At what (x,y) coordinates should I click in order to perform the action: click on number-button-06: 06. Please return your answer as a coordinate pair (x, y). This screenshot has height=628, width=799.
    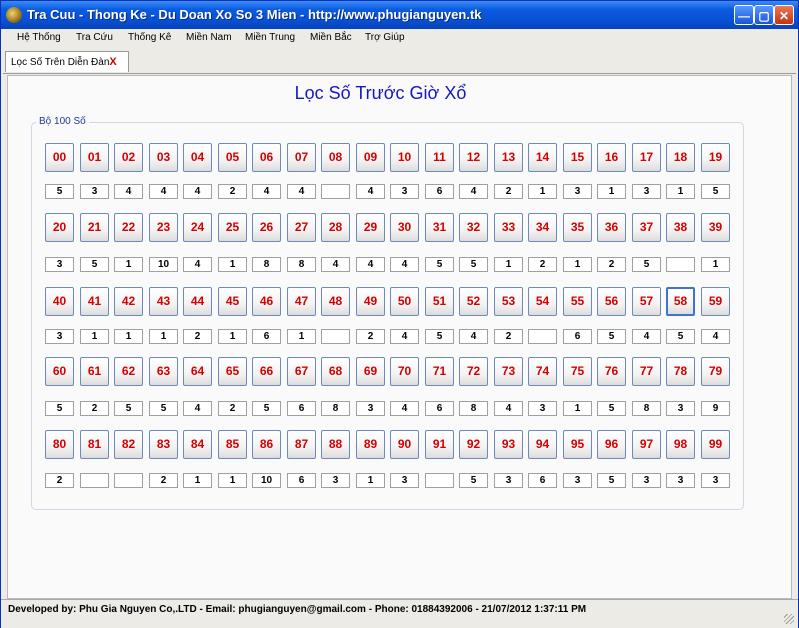
    Looking at the image, I should click on (266, 157).